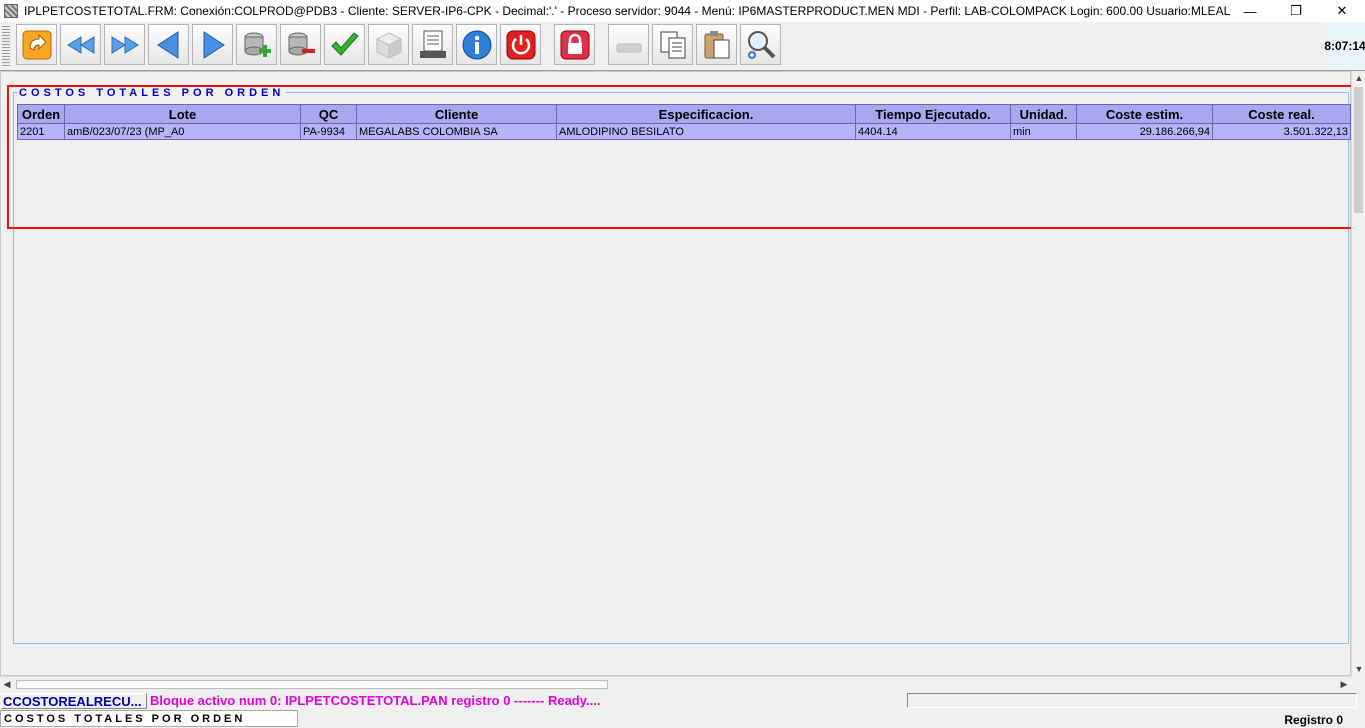 This screenshot has height=728, width=1365. Describe the element at coordinates (1358, 669) in the screenshot. I see `scroll-down-icon: ▼` at that location.